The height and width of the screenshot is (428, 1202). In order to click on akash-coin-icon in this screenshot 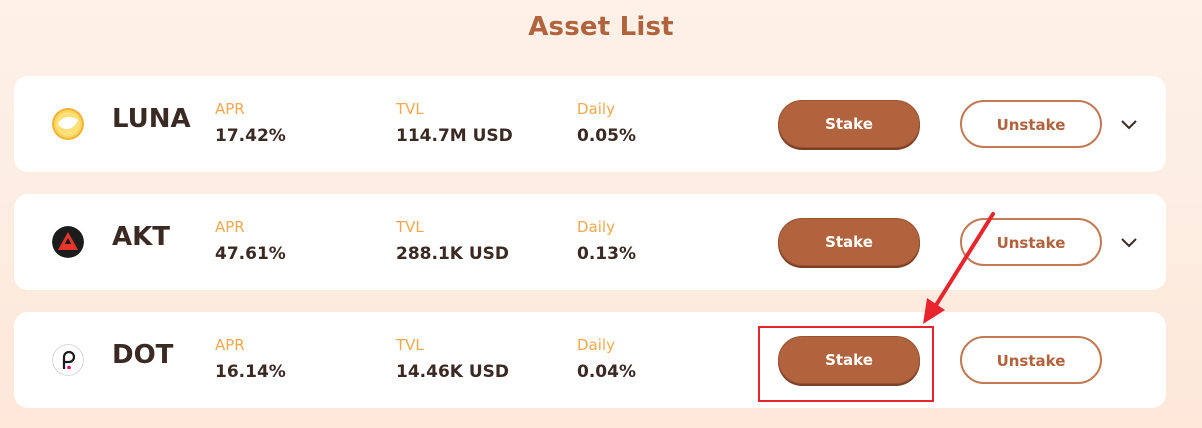, I will do `click(68, 242)`.